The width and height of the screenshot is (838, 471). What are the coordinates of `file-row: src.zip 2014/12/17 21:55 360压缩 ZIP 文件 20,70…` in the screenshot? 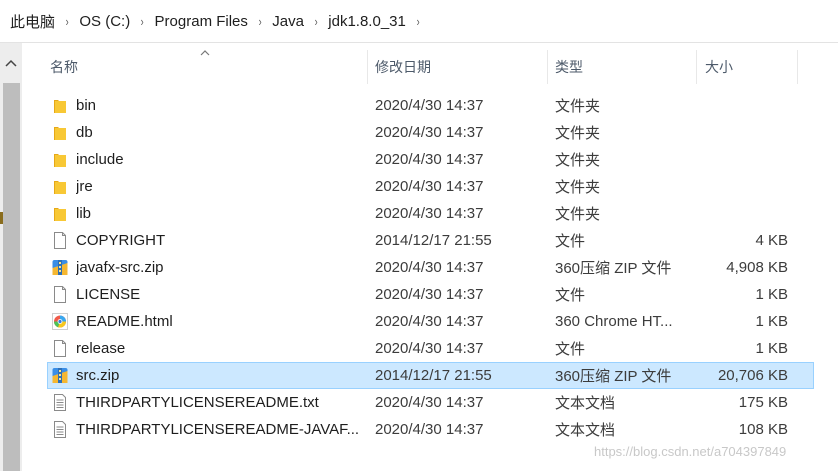 It's located at (430, 375).